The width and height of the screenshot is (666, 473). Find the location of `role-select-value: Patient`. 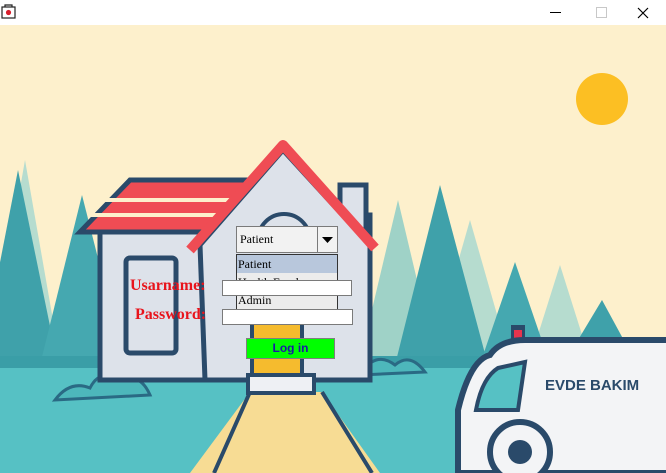

role-select-value: Patient is located at coordinates (257, 239).